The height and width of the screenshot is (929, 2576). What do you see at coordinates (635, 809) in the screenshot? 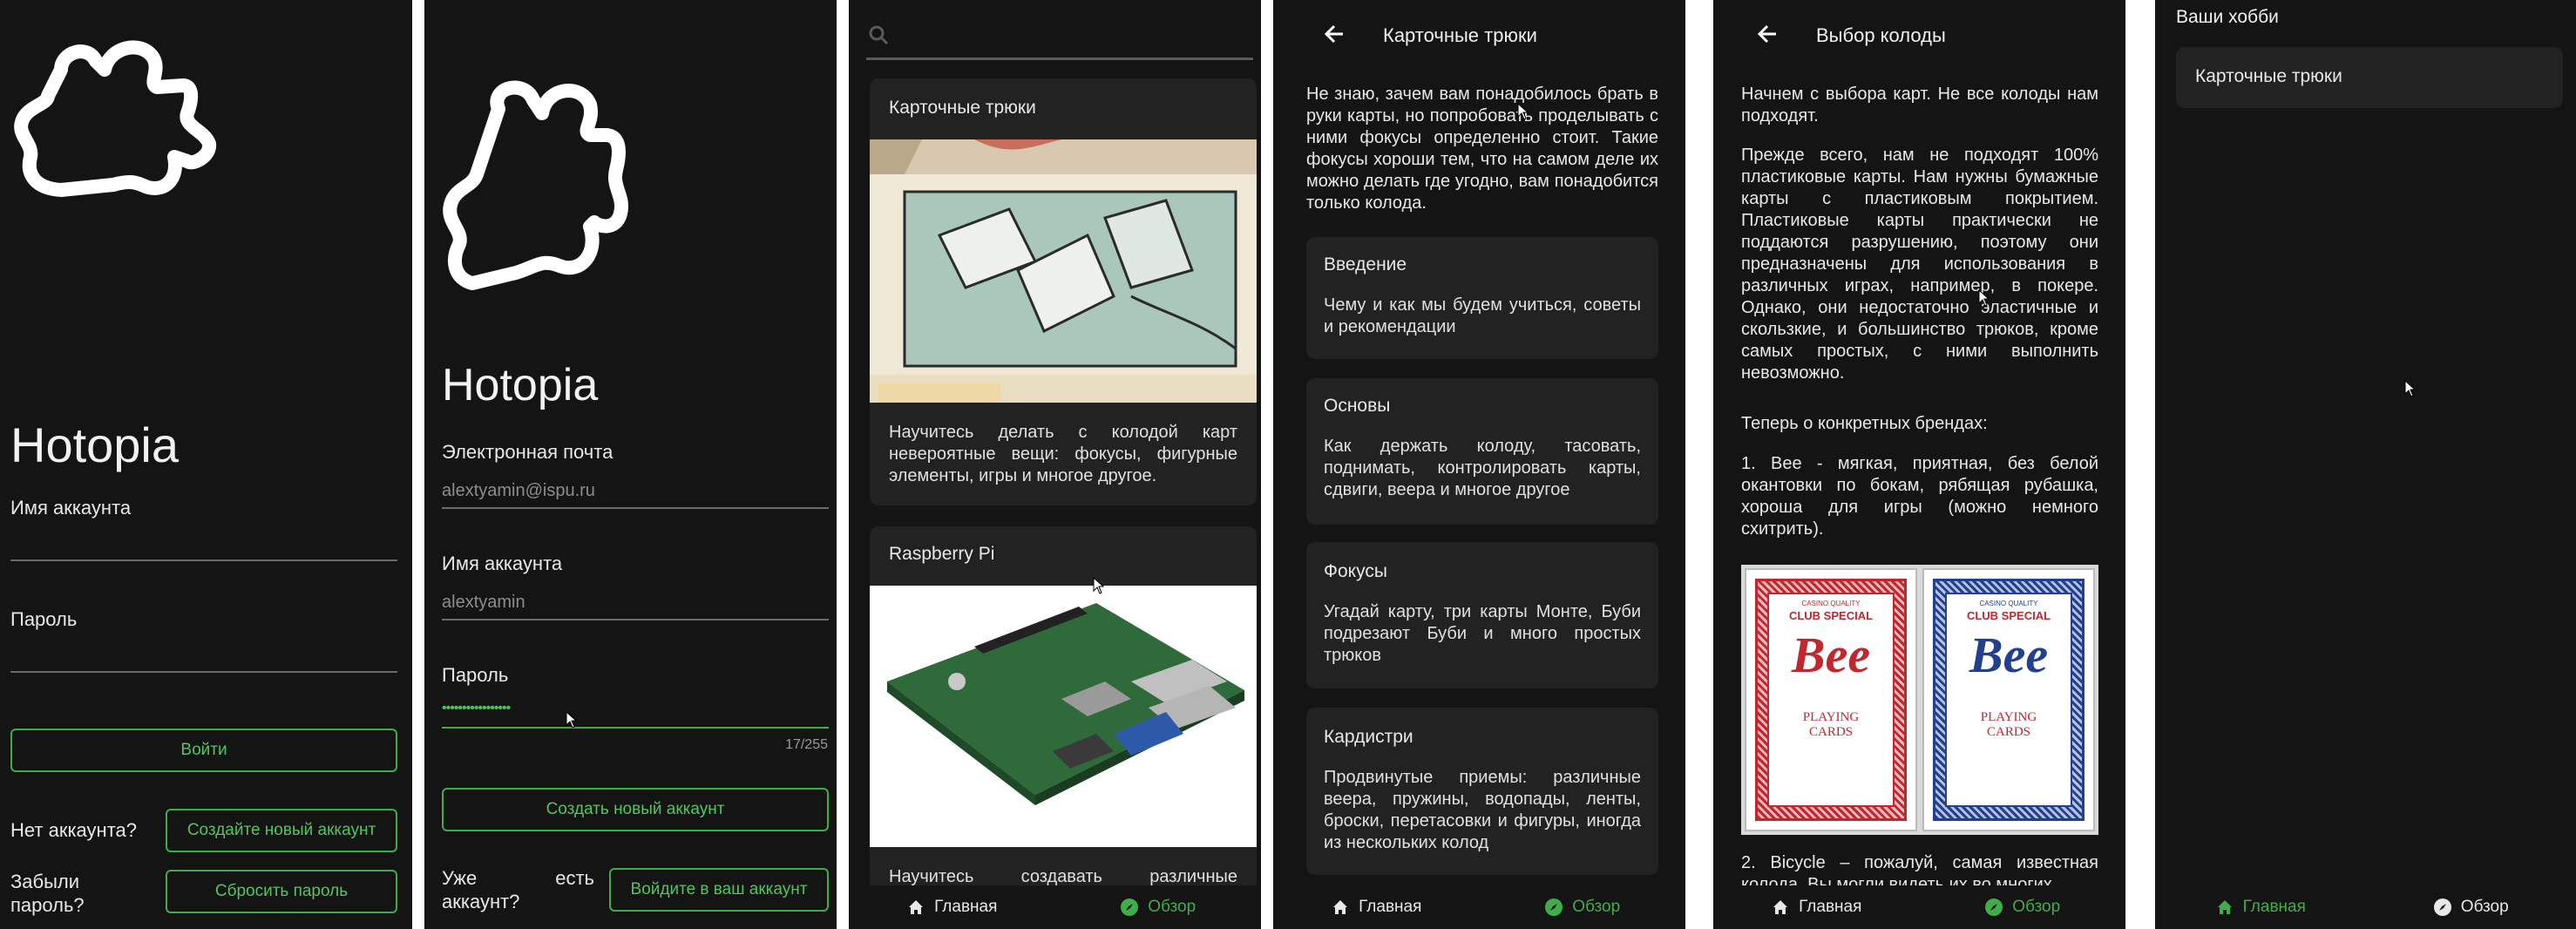
I see `create-account-button: Создать новый аккаунт` at bounding box center [635, 809].